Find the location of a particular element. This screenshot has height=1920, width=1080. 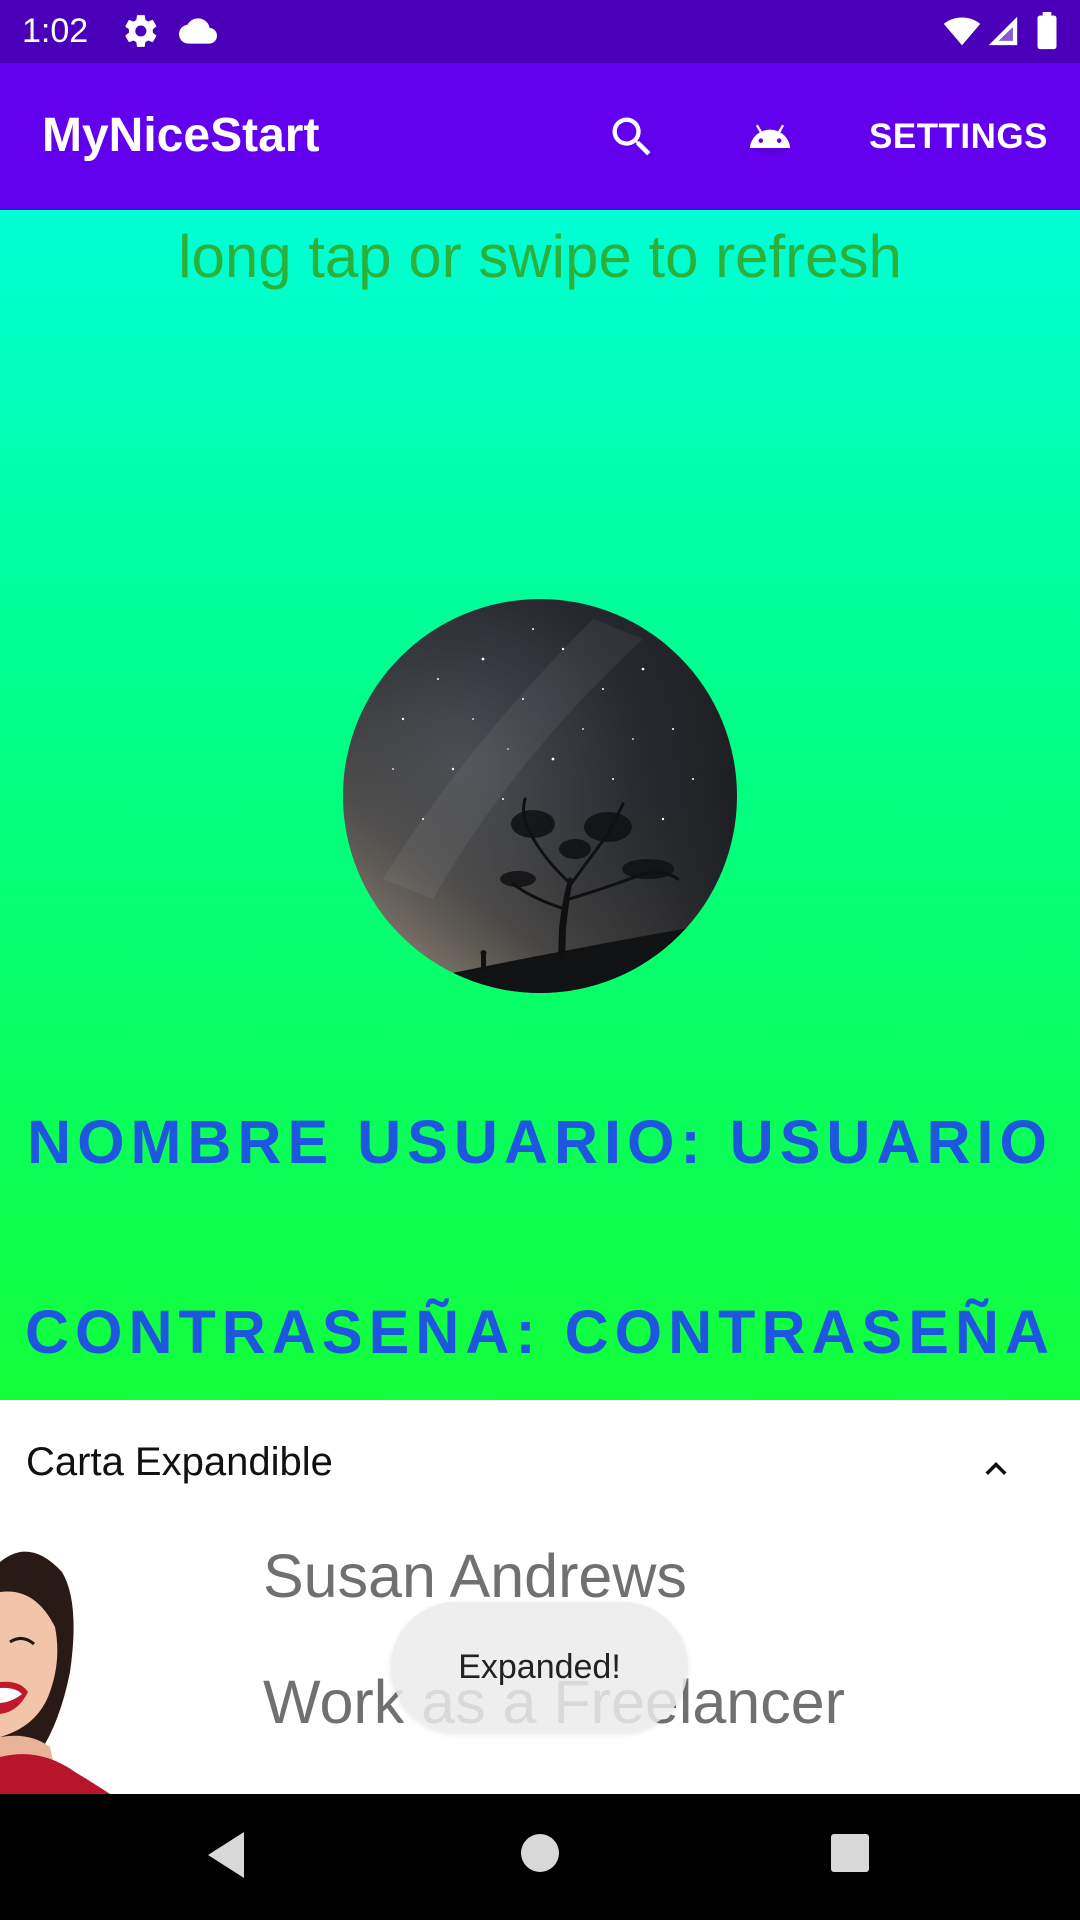

status-bar: 1:02 is located at coordinates (540, 31).